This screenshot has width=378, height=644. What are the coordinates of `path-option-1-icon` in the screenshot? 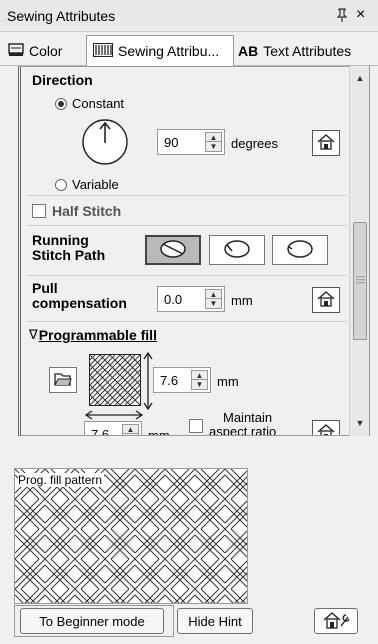 It's located at (173, 250).